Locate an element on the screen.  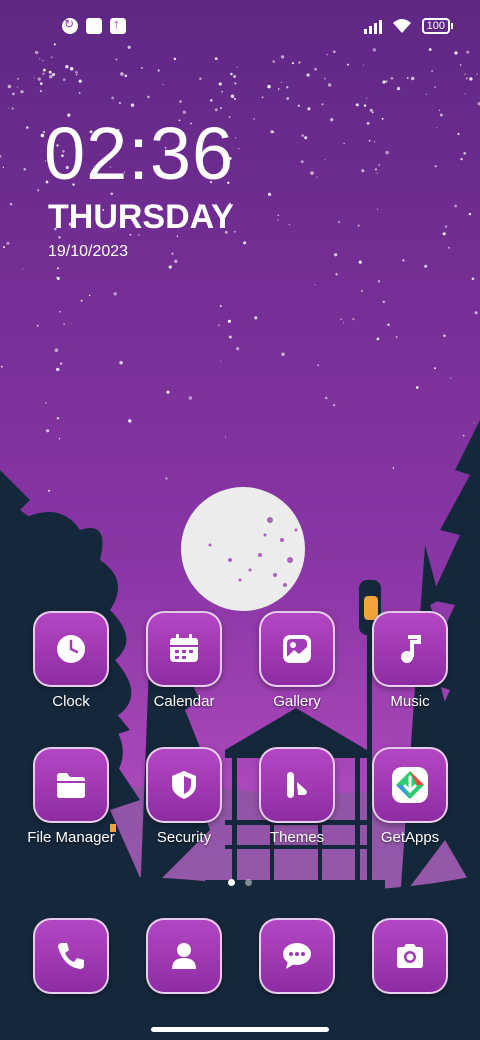
status-right-icons: 100 is located at coordinates (408, 26).